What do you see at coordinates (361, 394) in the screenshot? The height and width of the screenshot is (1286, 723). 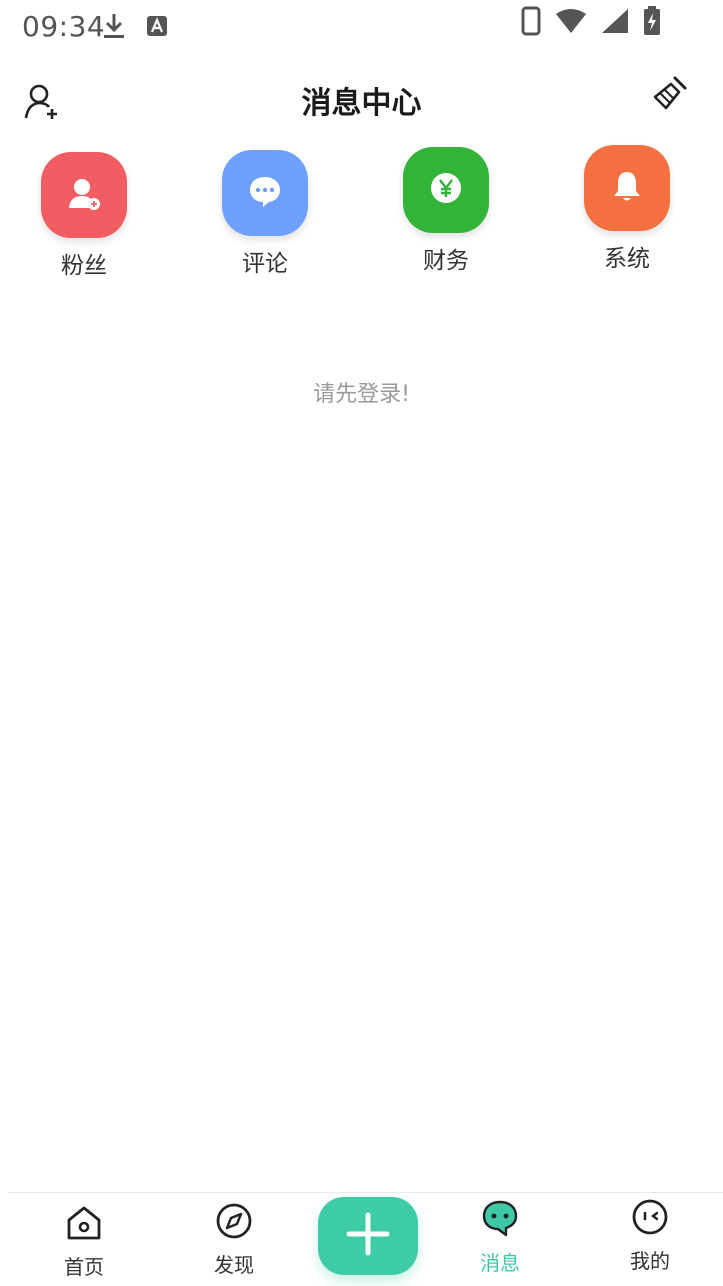 I see `empty-state-text: 请先登录!` at bounding box center [361, 394].